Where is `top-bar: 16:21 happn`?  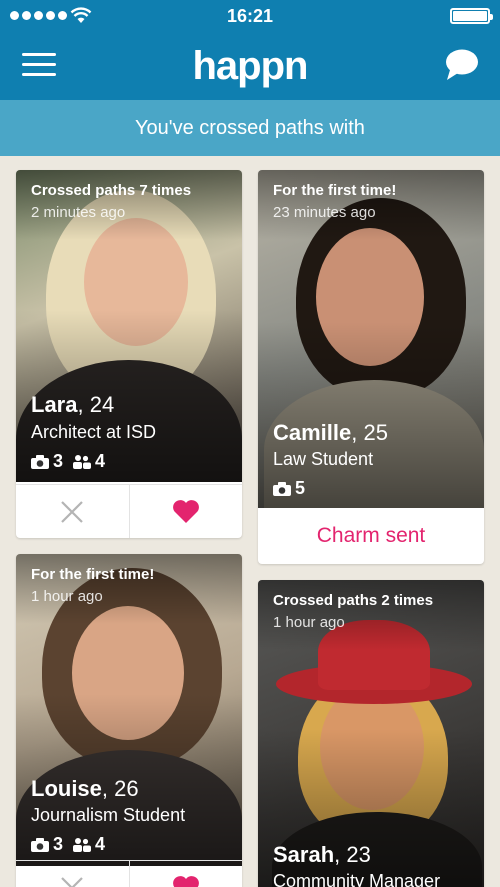 top-bar: 16:21 happn is located at coordinates (250, 50).